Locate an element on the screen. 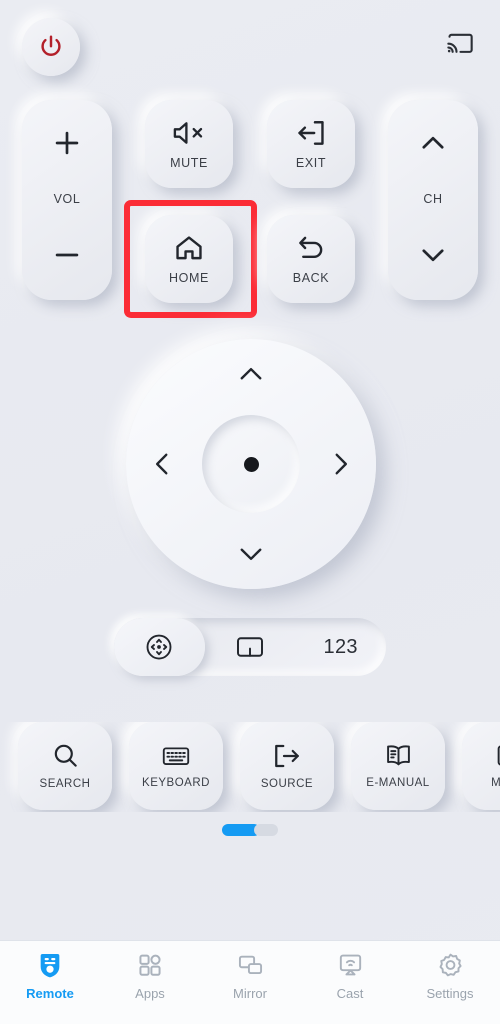 This screenshot has height=1024, width=500. grid-apps-icon is located at coordinates (150, 965).